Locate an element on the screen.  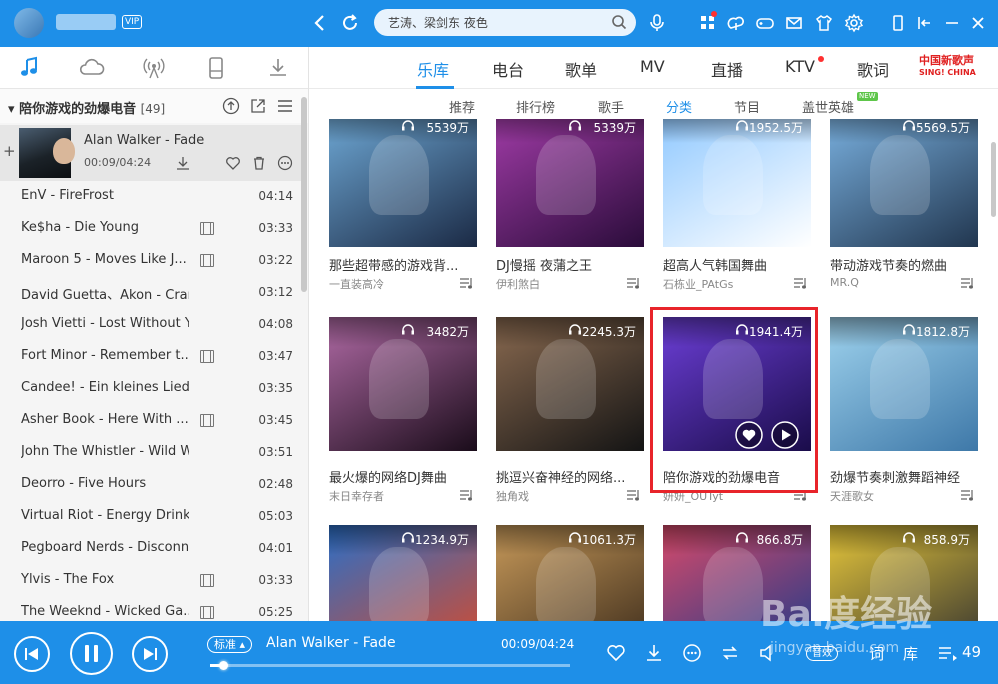
pause-button is located at coordinates (91, 653).